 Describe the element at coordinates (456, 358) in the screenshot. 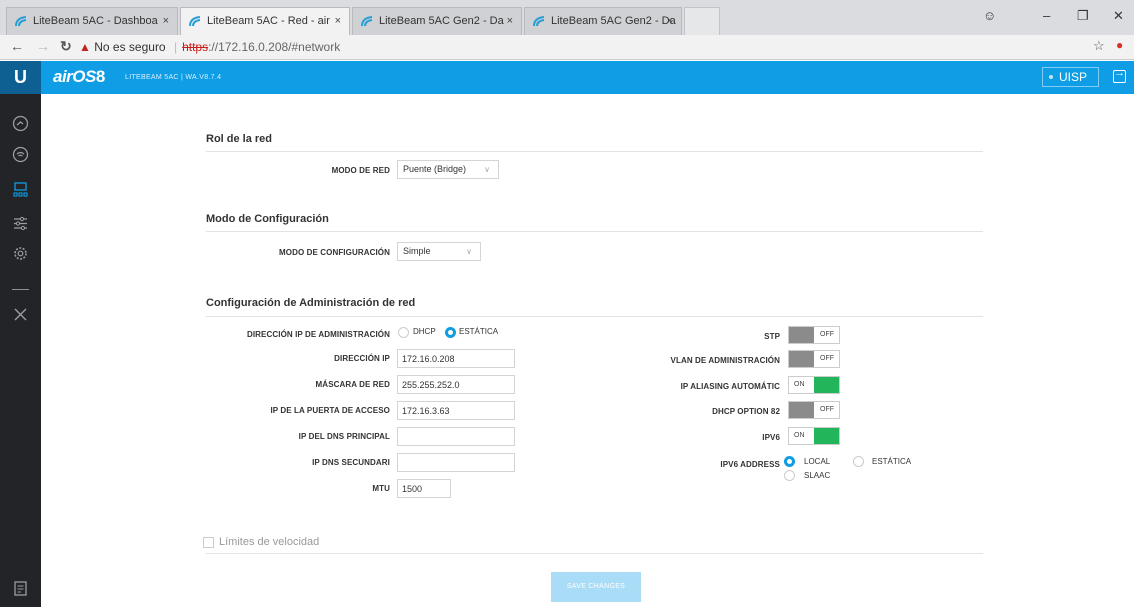

I see `ip-address-input` at that location.